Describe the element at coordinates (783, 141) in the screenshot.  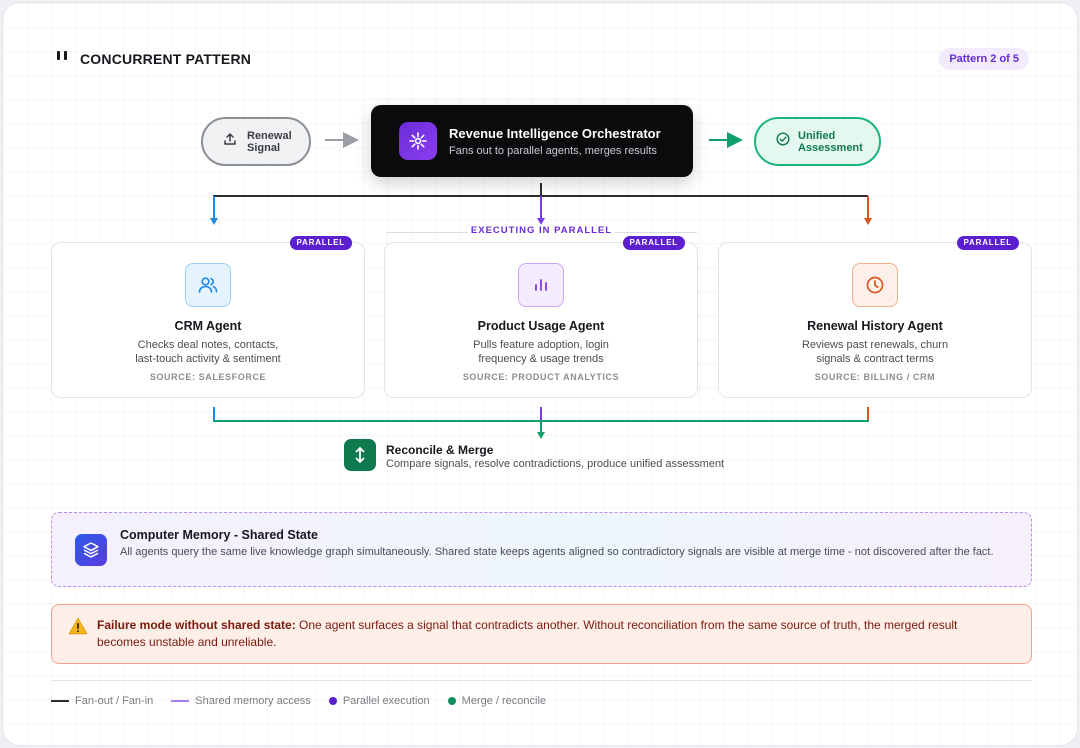
I see `check-circle-icon` at that location.